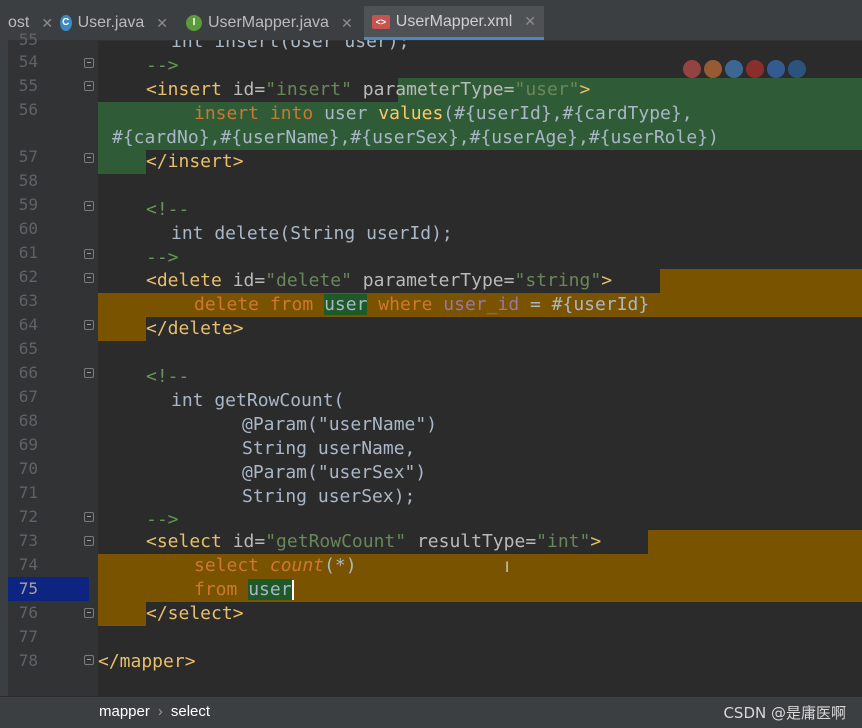 The width and height of the screenshot is (862, 728). What do you see at coordinates (275, 565) in the screenshot?
I see `code-line-74: select count(*)` at bounding box center [275, 565].